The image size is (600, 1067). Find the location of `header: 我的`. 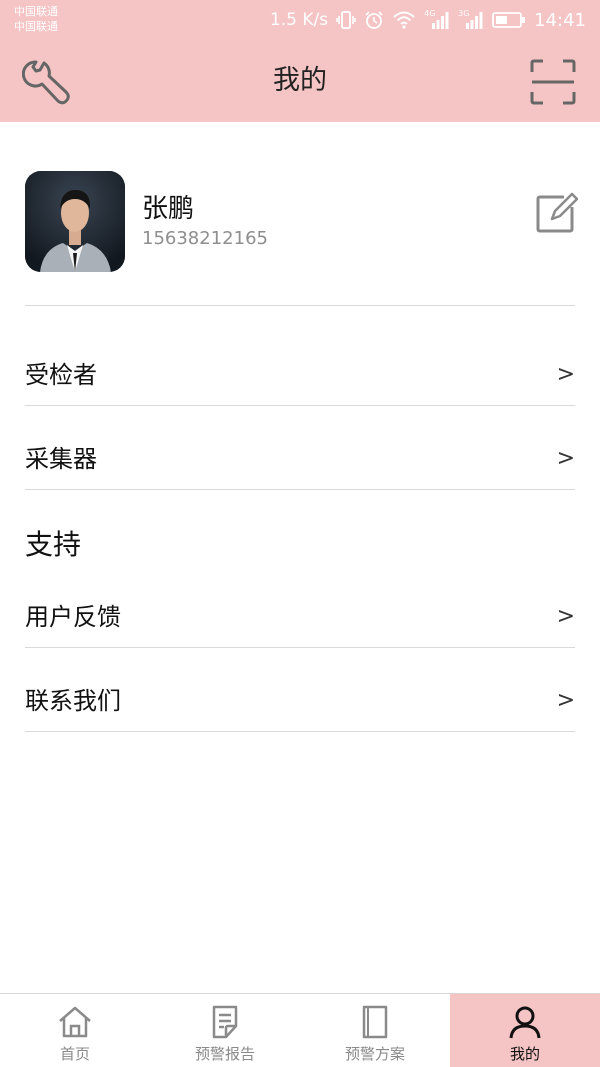

header: 我的 is located at coordinates (300, 81).